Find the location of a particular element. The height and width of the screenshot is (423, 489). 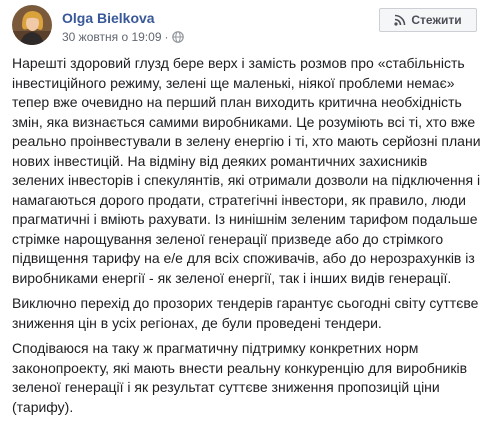

avatar is located at coordinates (32, 25).